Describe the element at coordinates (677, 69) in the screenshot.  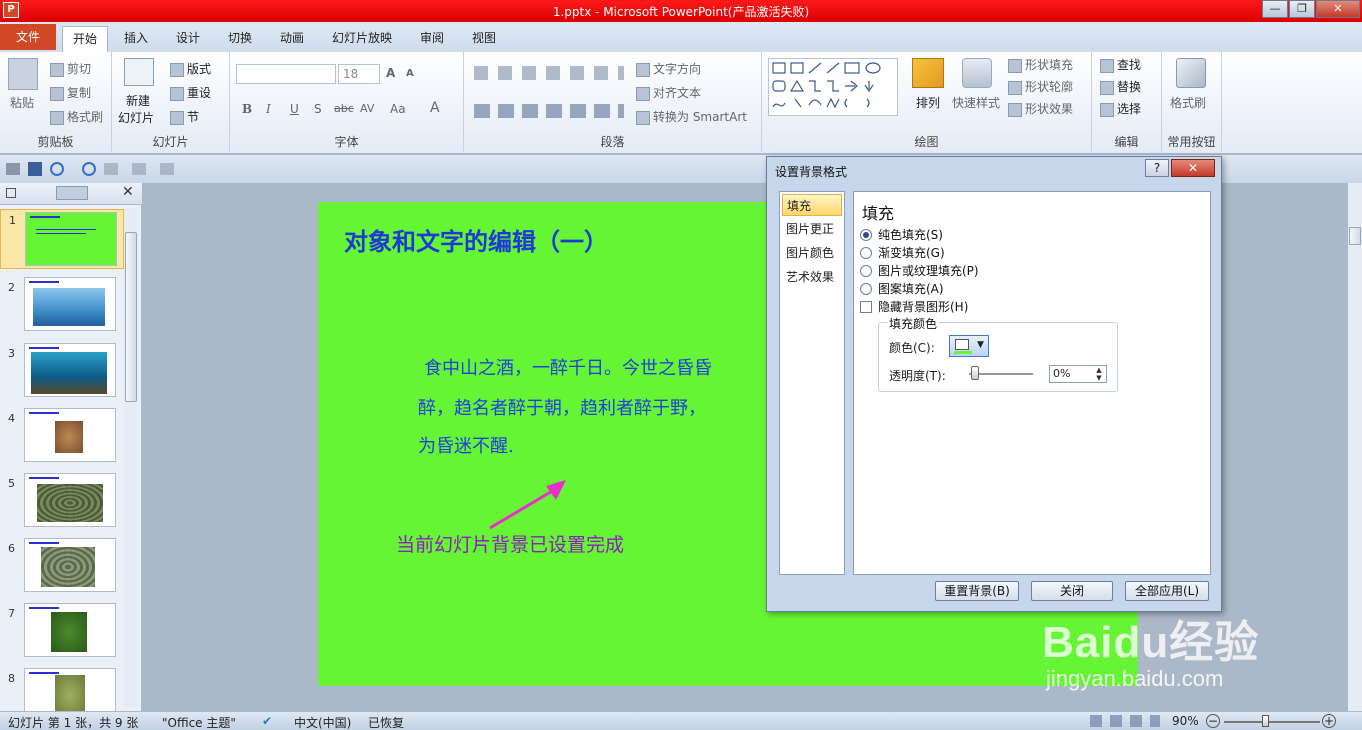
I see `text-direction-button: 文字方向` at that location.